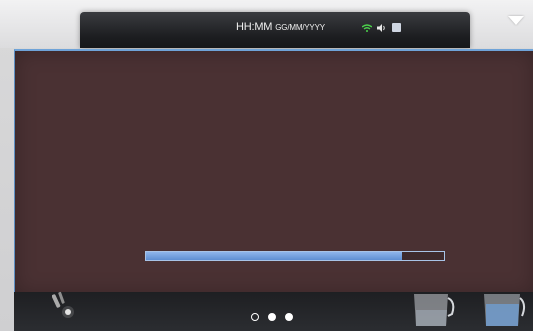 This screenshot has width=533, height=331. What do you see at coordinates (516, 20) in the screenshot?
I see `dropdown-icon` at bounding box center [516, 20].